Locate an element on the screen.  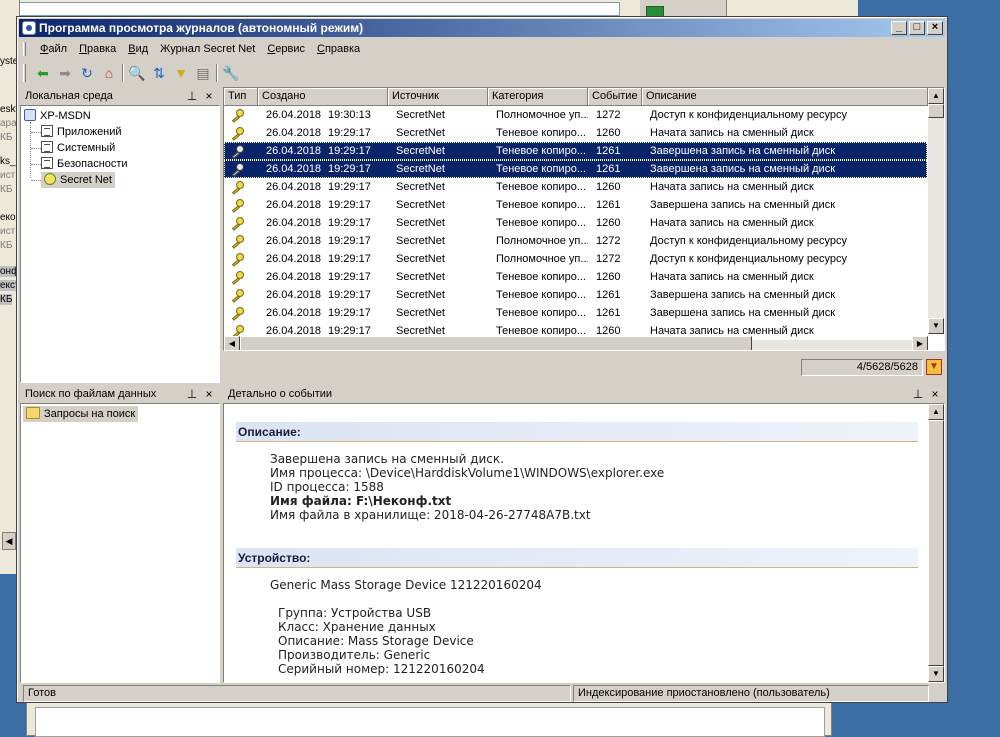
table-hscroll: ◀ ▶ is located at coordinates (576, 343).